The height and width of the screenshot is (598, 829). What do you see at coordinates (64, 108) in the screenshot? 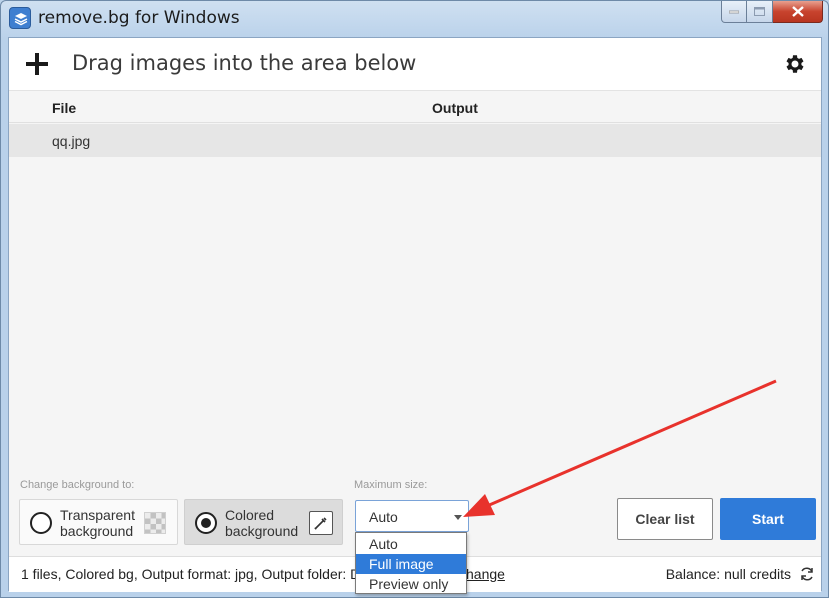
I see `column-header-file: File` at bounding box center [64, 108].